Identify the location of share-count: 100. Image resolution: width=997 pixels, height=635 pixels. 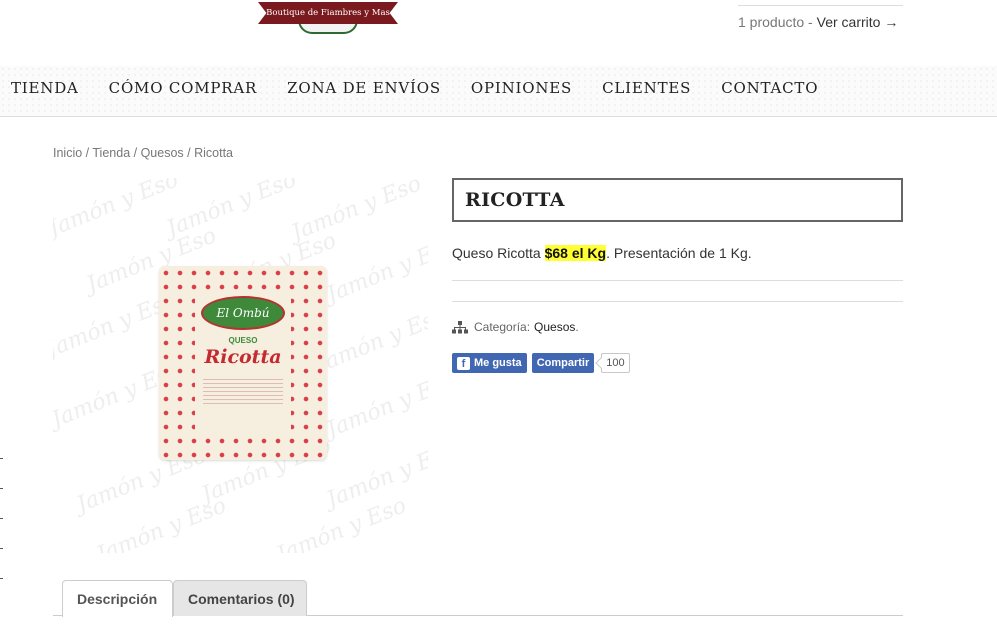
(615, 363).